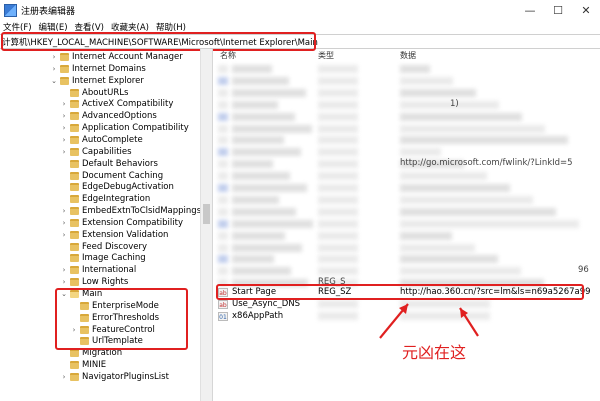 This screenshot has height=401, width=600. Describe the element at coordinates (123, 175) in the screenshot. I see `tree-item-label: Document Caching` at that location.